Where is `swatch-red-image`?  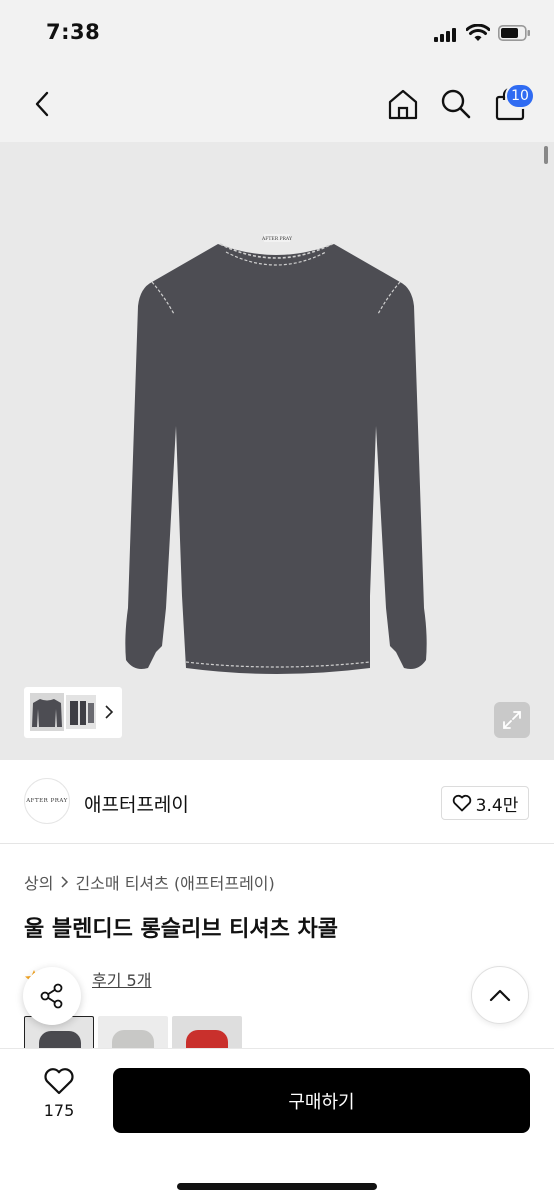 swatch-red-image is located at coordinates (207, 1040).